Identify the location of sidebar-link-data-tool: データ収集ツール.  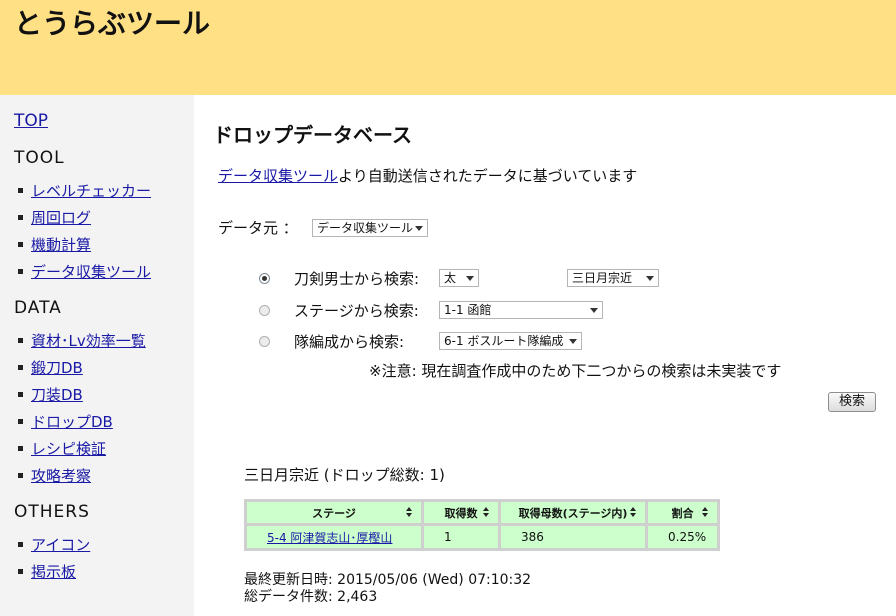
(91, 271).